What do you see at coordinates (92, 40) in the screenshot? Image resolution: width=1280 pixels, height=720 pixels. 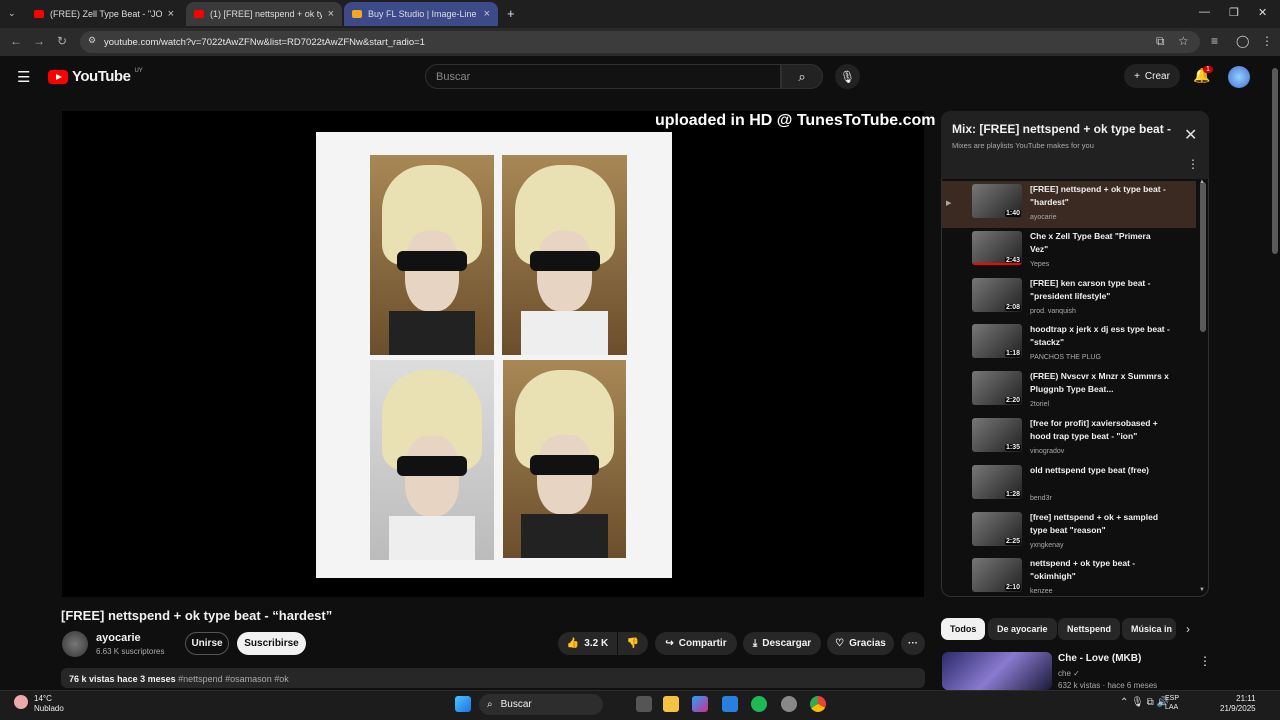 I see `site-info-icon: ⚙` at bounding box center [92, 40].